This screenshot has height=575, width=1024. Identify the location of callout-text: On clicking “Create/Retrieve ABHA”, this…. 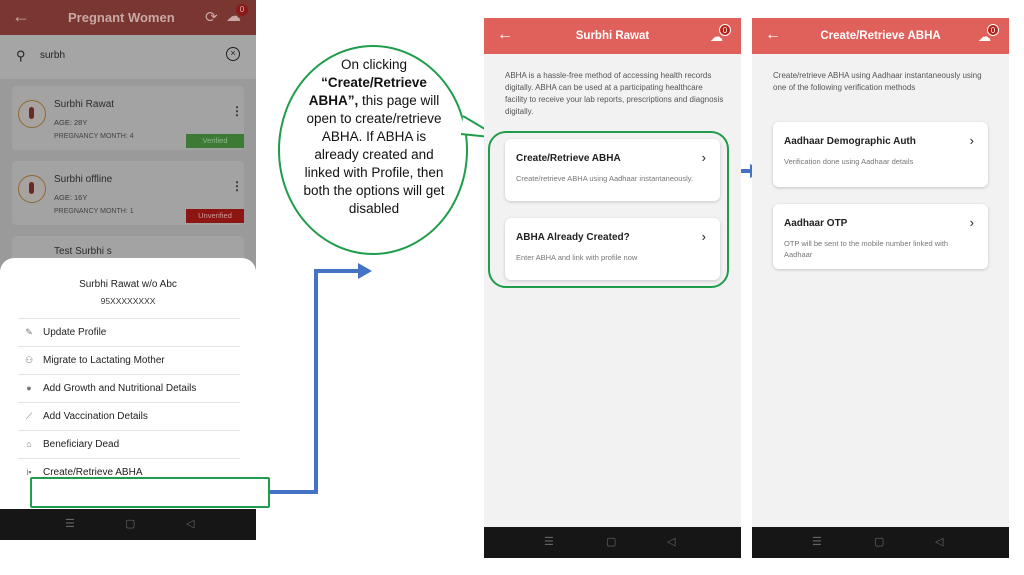
(374, 137).